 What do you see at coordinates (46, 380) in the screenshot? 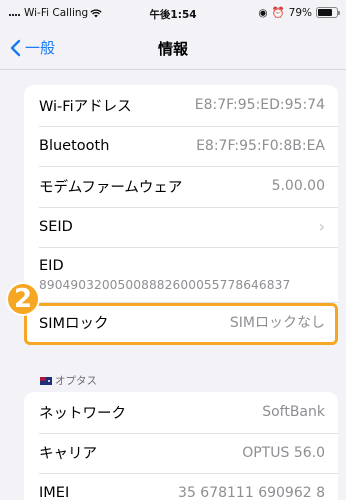
I see `australia-flag-icon` at bounding box center [46, 380].